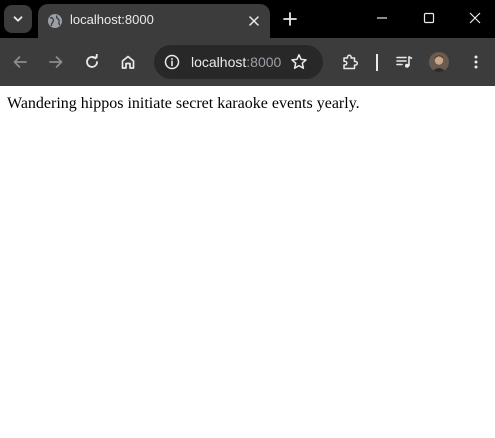 Image resolution: width=495 pixels, height=438 pixels. I want to click on toolbar-divider, so click(377, 62).